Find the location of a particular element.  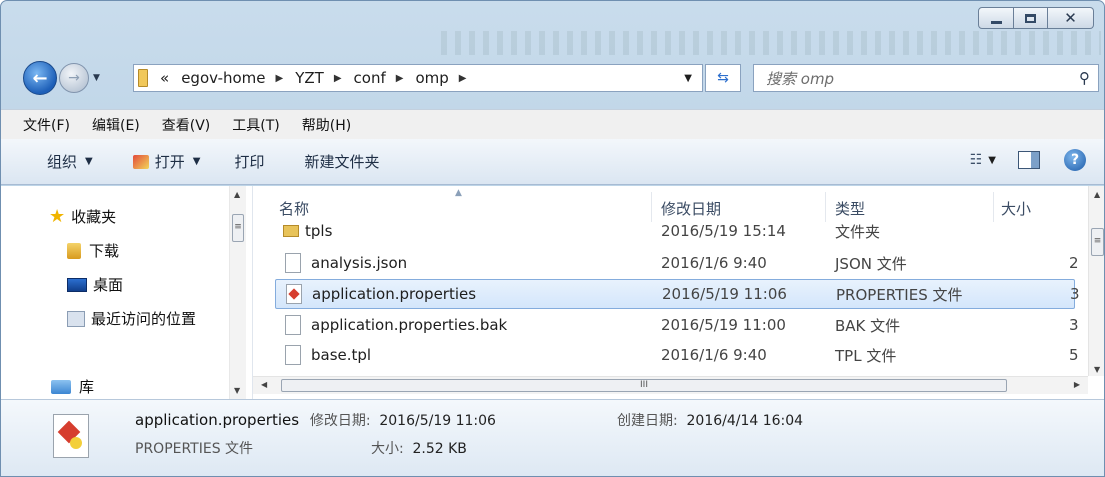

nav-item-desktop: 桌面 is located at coordinates (95, 284).